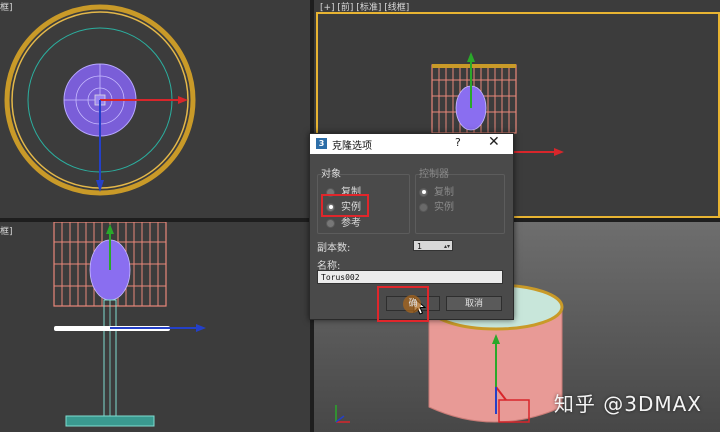 The image size is (720, 432). I want to click on radio-label: 复制, so click(444, 192).